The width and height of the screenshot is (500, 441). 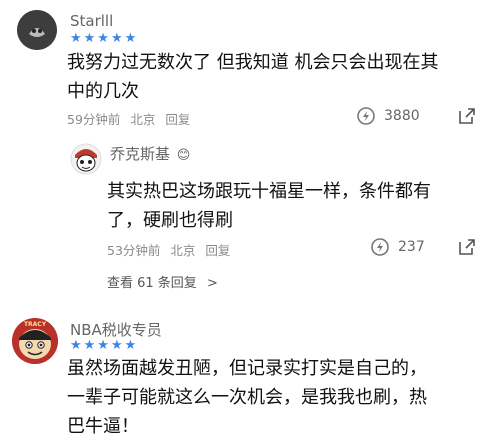 I want to click on avatar-label: TRACY, so click(x=35, y=324).